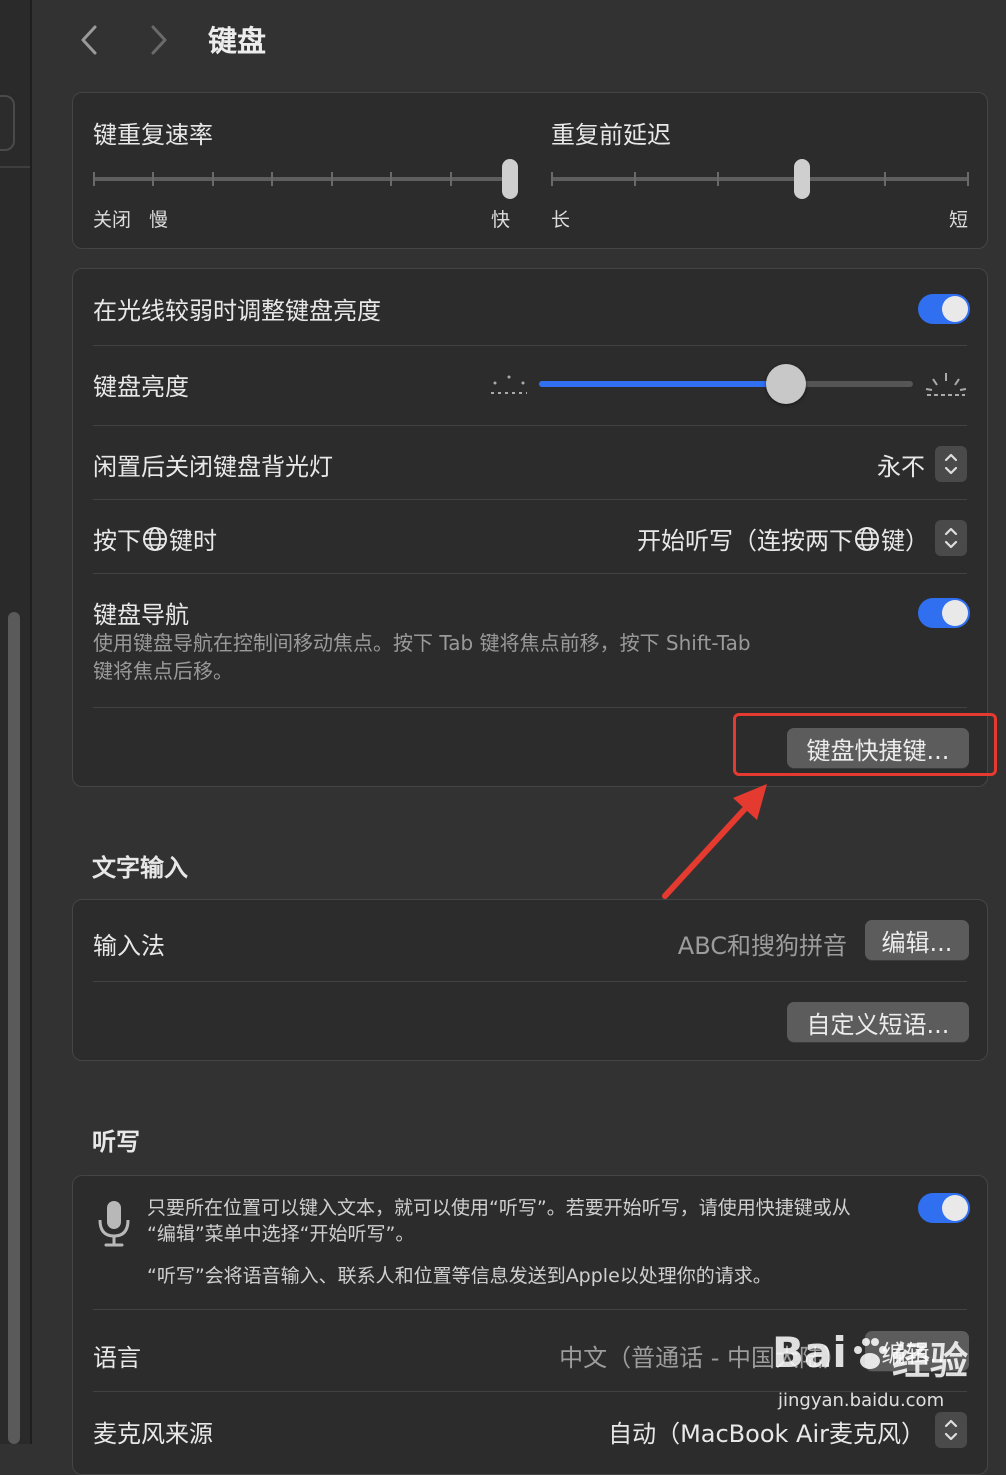  Describe the element at coordinates (611, 135) in the screenshot. I see `repeat-delay-label: 重复前延迟` at that location.